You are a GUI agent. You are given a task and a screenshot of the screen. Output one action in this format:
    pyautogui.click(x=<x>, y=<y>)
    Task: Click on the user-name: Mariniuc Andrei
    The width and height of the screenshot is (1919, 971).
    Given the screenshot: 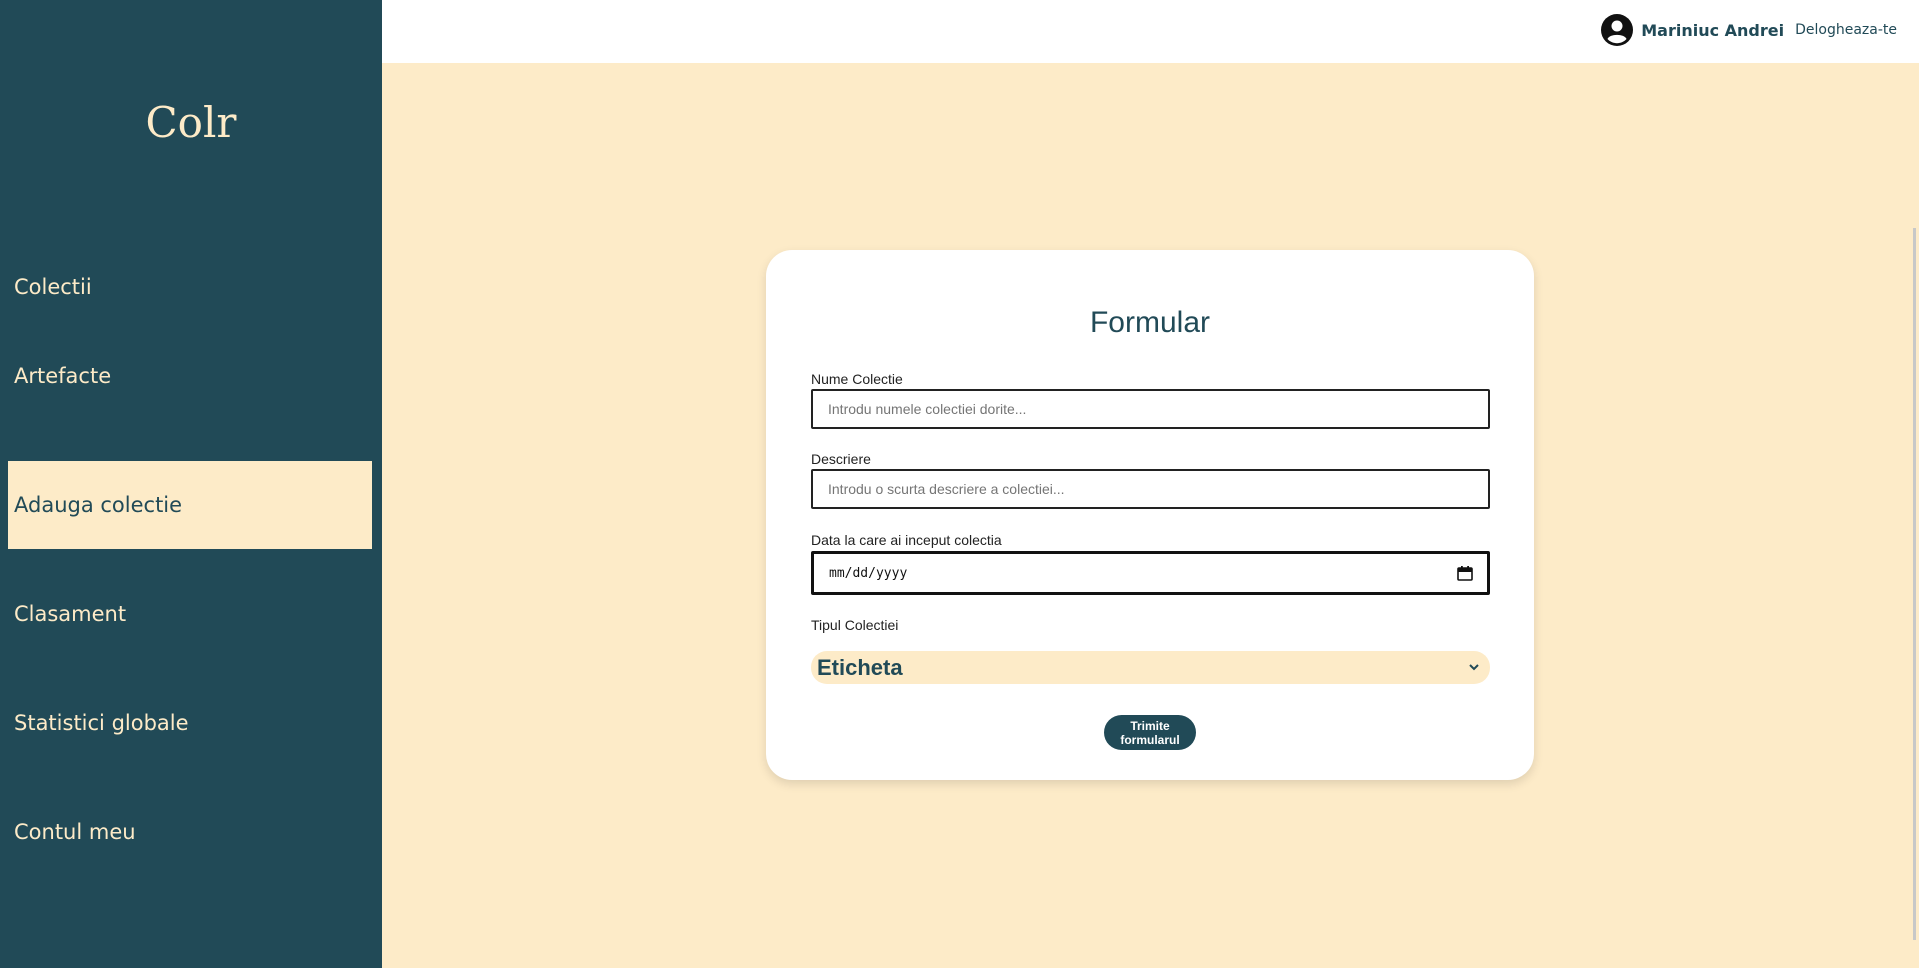 What is the action you would take?
    pyautogui.click(x=1713, y=30)
    